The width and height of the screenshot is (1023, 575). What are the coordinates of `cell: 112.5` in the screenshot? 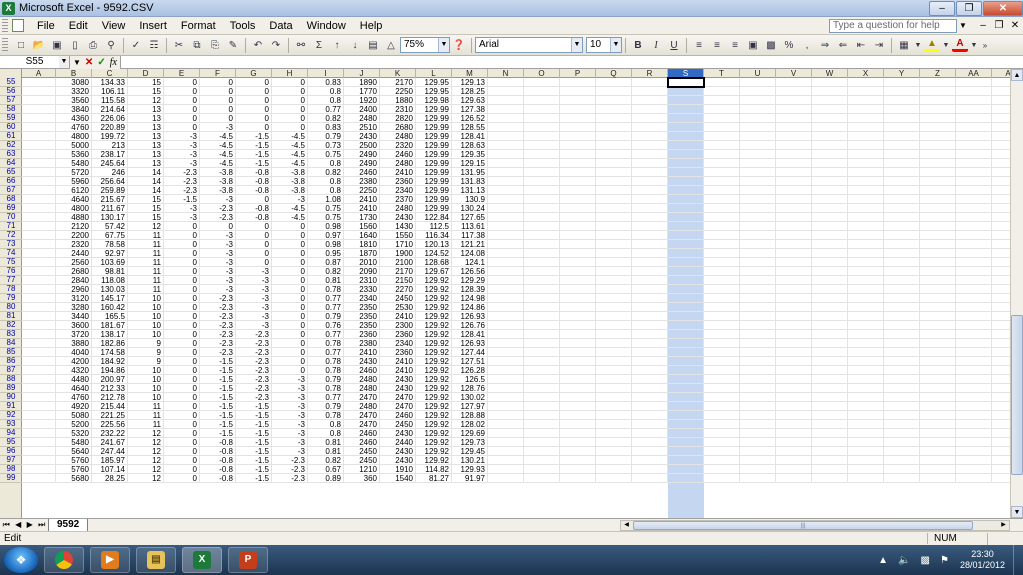 It's located at (434, 226).